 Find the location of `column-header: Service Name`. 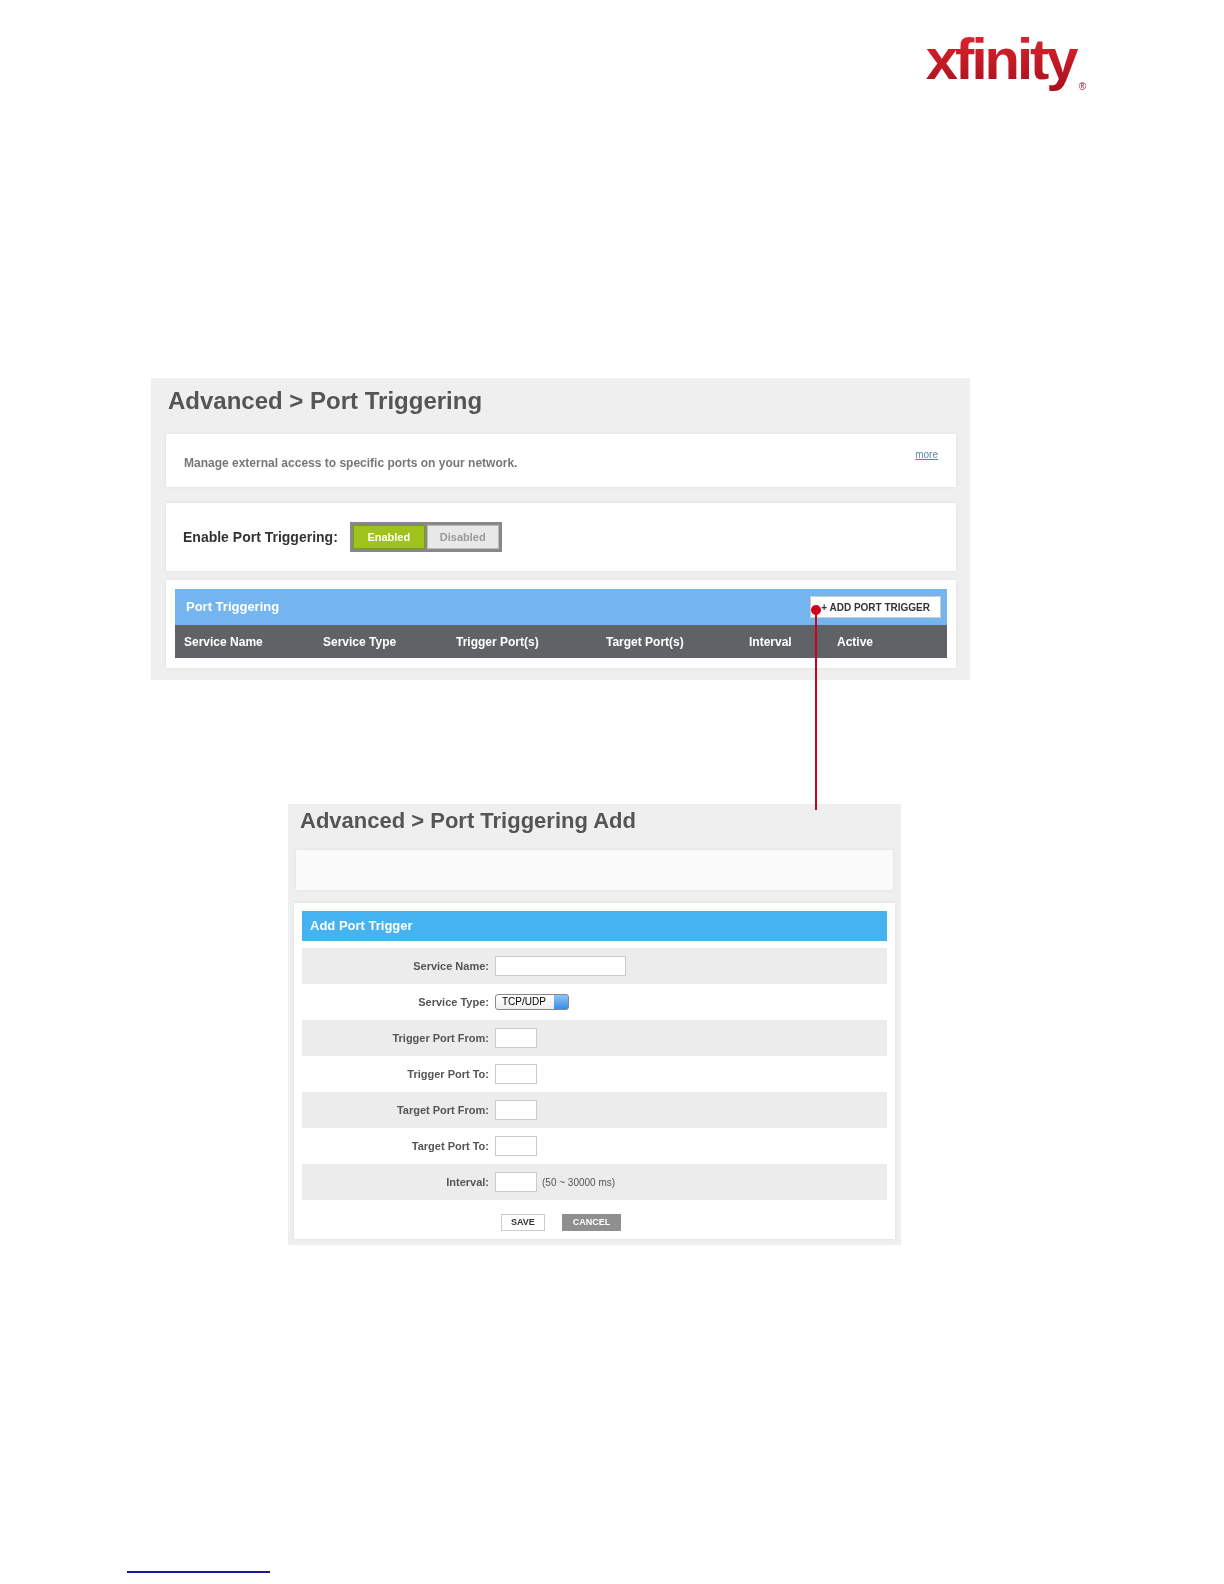

column-header: Service Name is located at coordinates (224, 642).